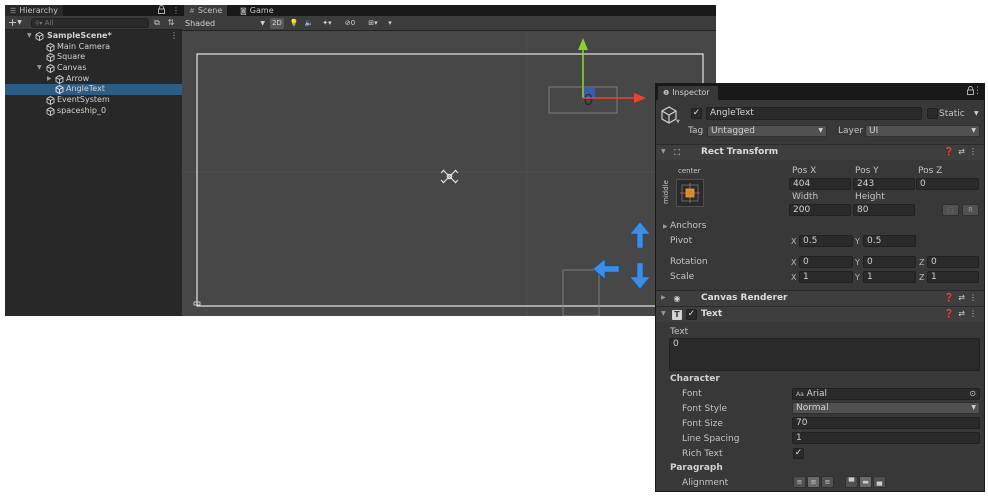 The image size is (988, 496). I want to click on font-size-value: 70, so click(802, 423).